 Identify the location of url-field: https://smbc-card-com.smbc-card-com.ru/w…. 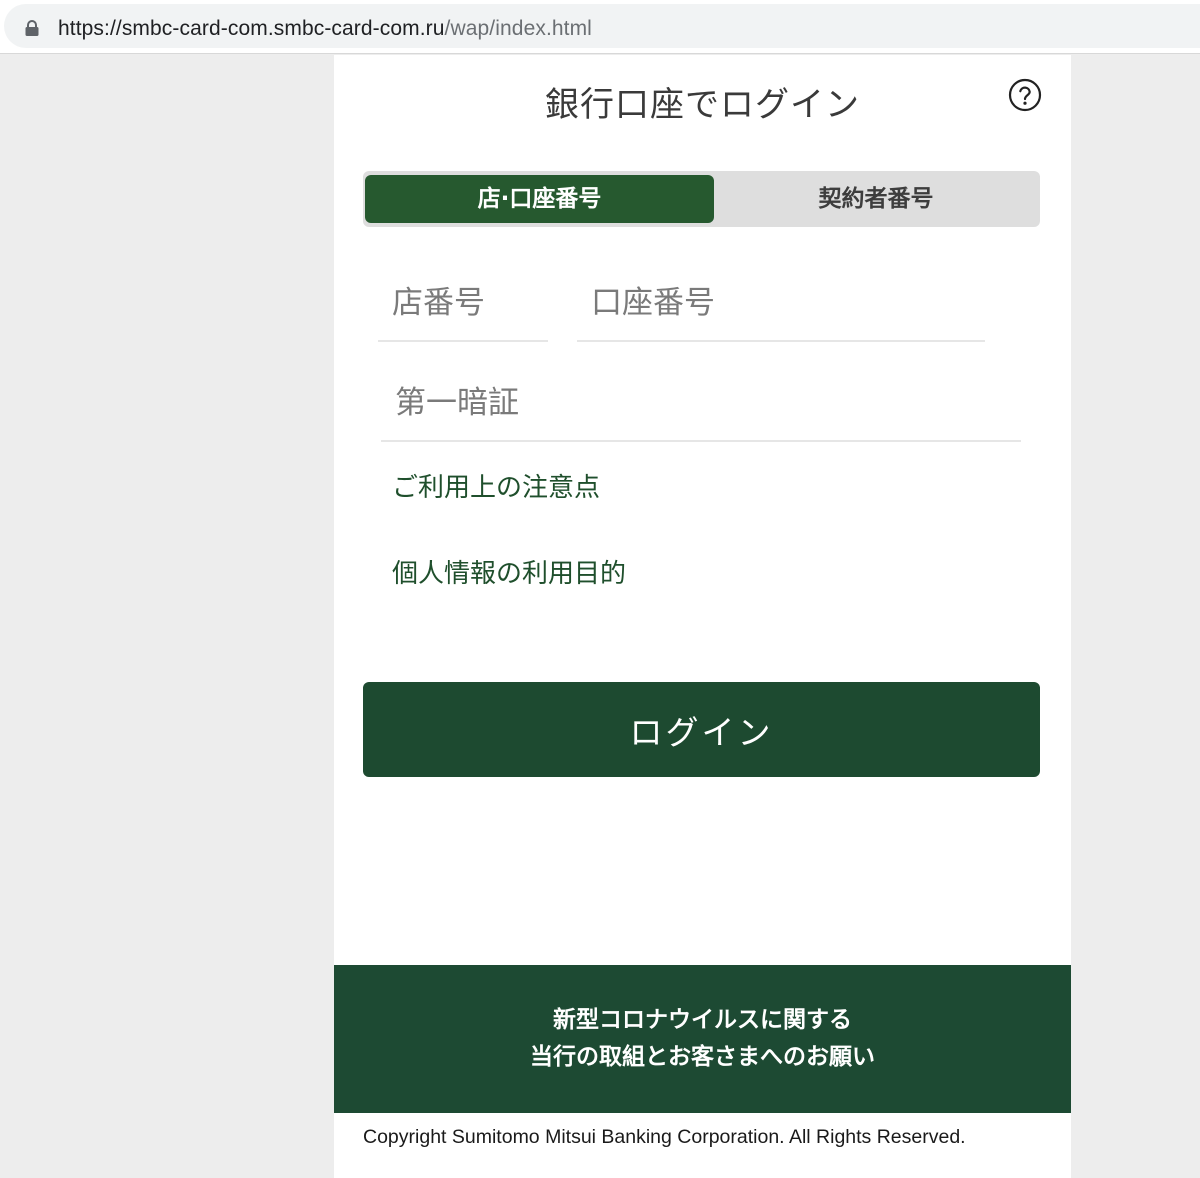
(602, 26).